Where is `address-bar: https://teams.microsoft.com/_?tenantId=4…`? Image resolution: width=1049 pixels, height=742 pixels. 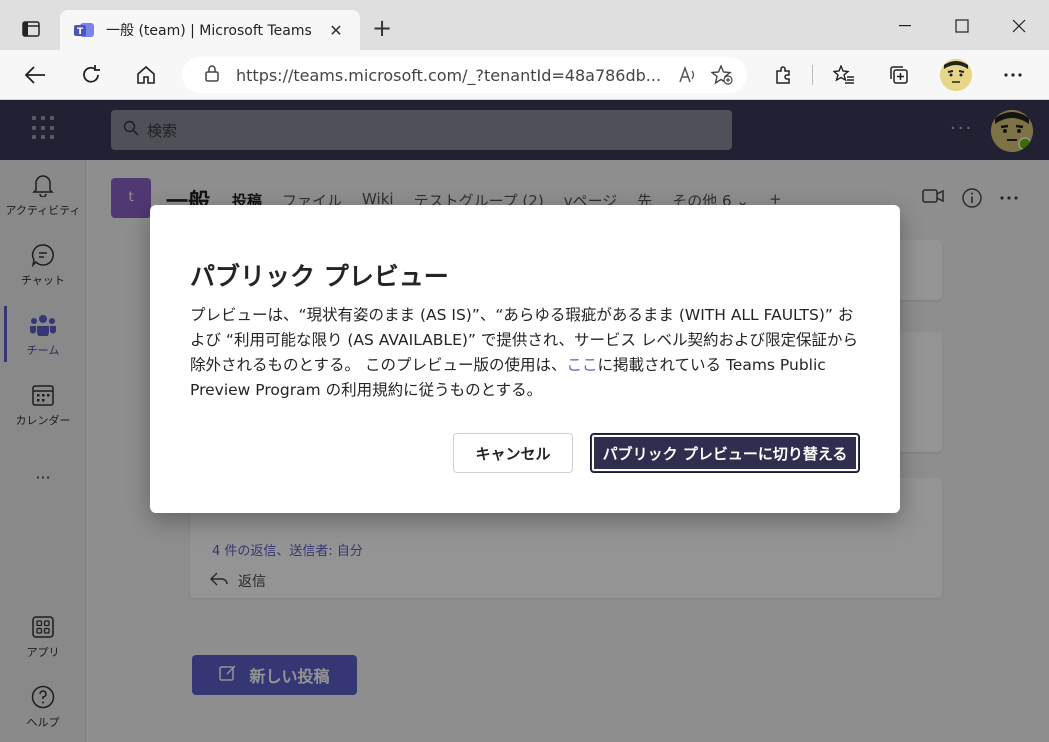 address-bar: https://teams.microsoft.com/_?tenantId=4… is located at coordinates (464, 75).